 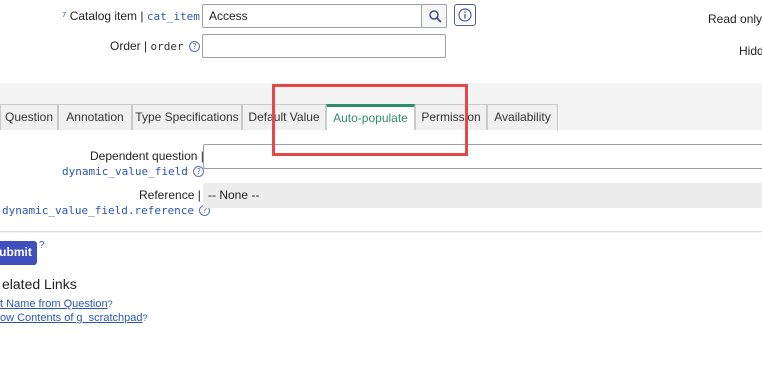 What do you see at coordinates (64, 16) in the screenshot?
I see `catalog-item-prefix: ⁷` at bounding box center [64, 16].